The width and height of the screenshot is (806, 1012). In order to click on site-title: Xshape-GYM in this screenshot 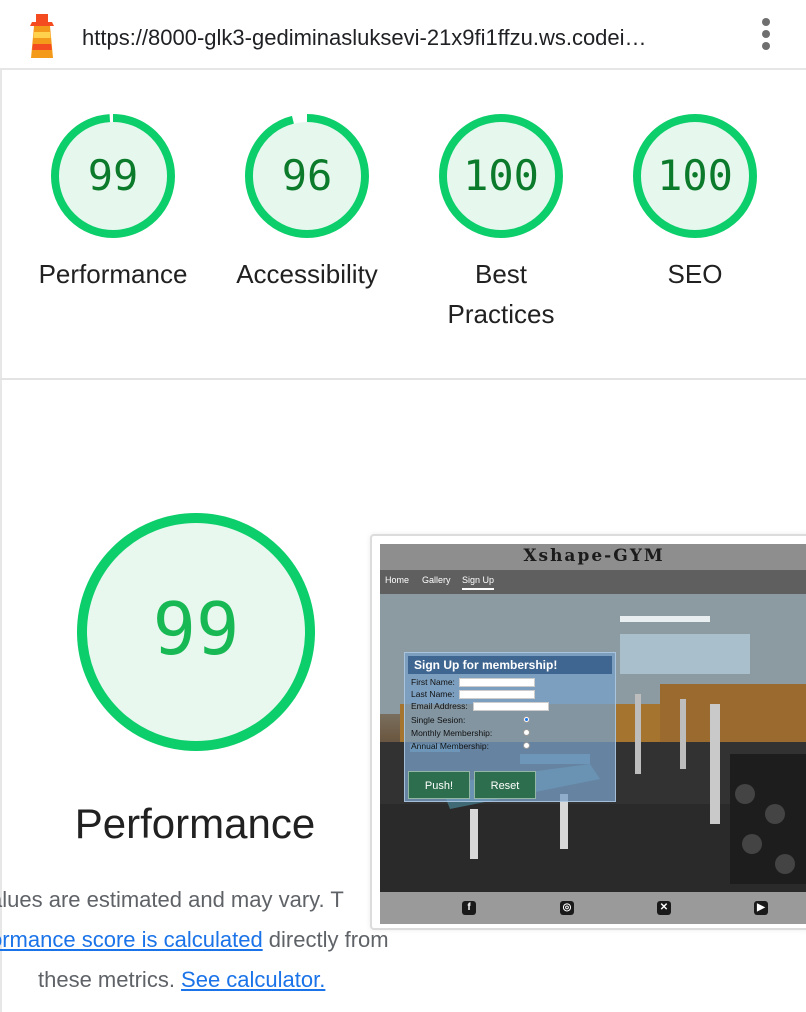, I will do `click(594, 556)`.